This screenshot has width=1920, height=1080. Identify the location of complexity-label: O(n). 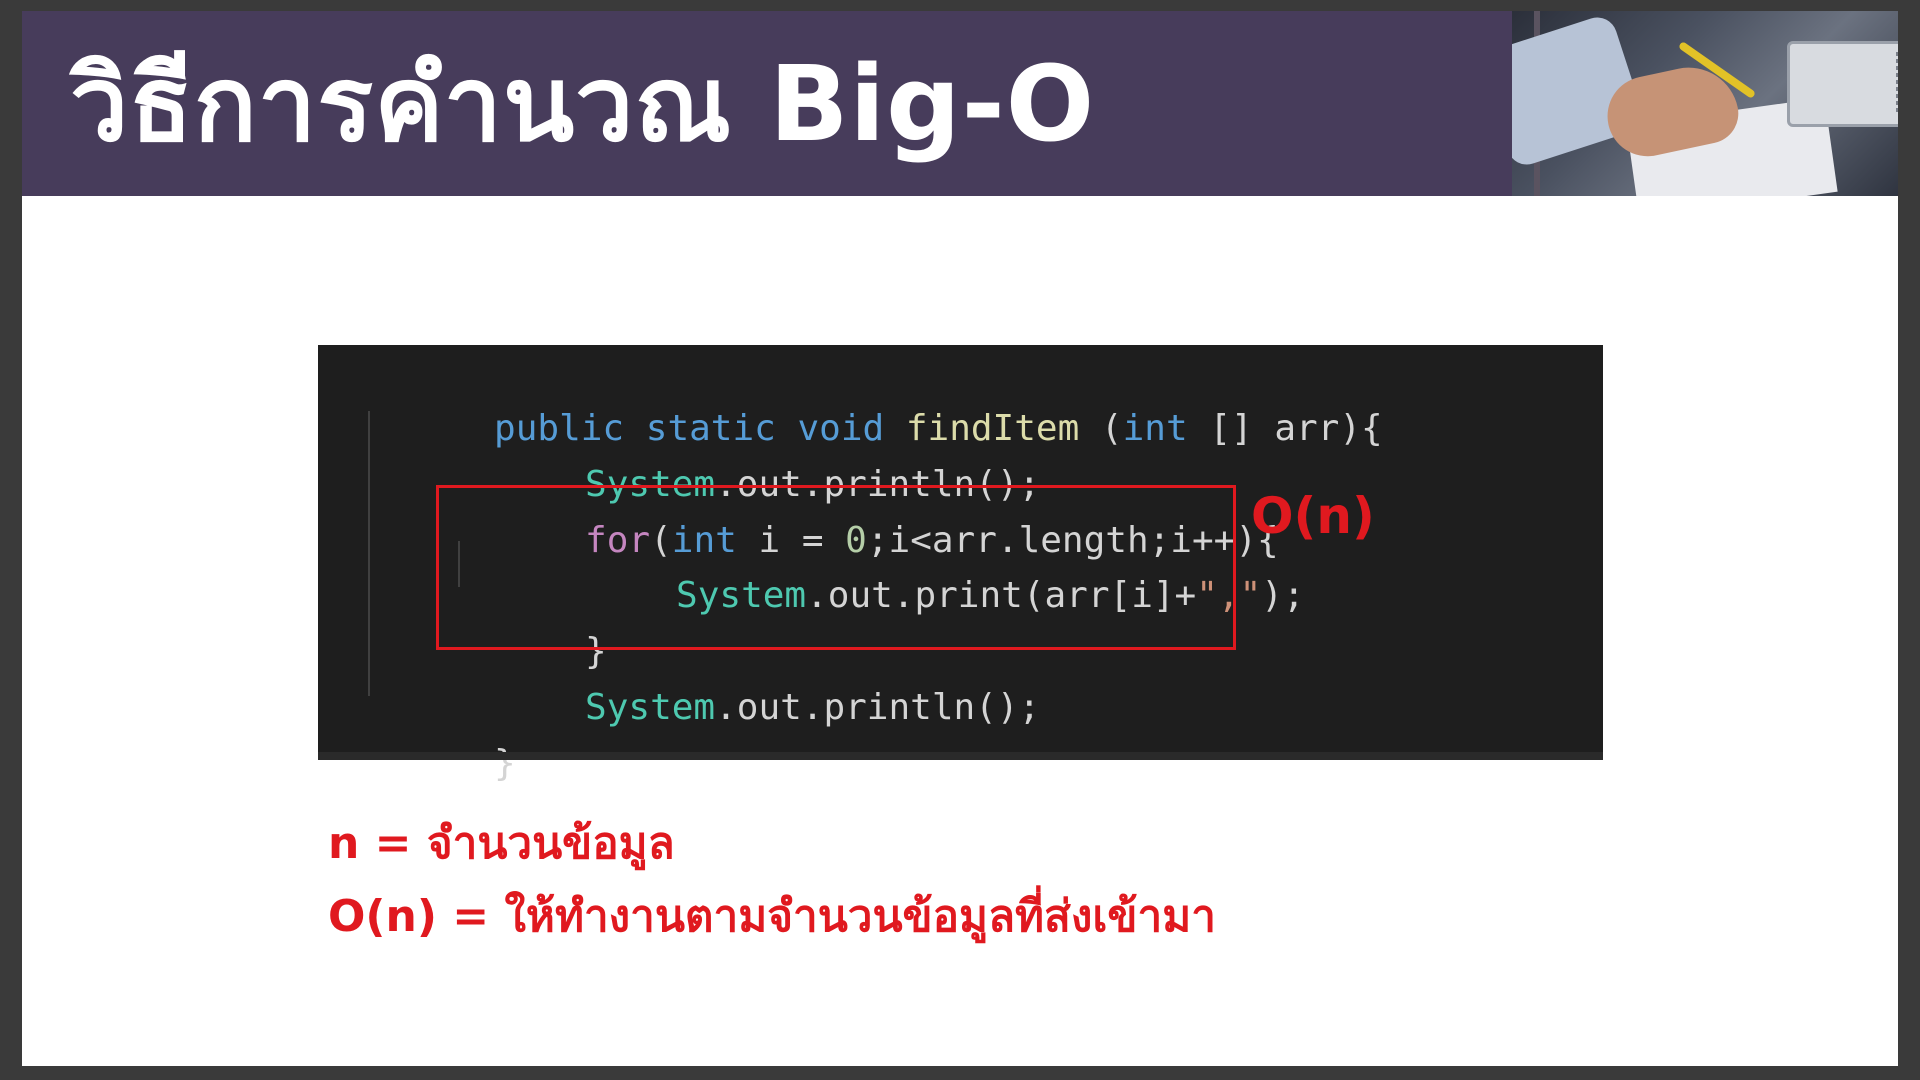
(1313, 516).